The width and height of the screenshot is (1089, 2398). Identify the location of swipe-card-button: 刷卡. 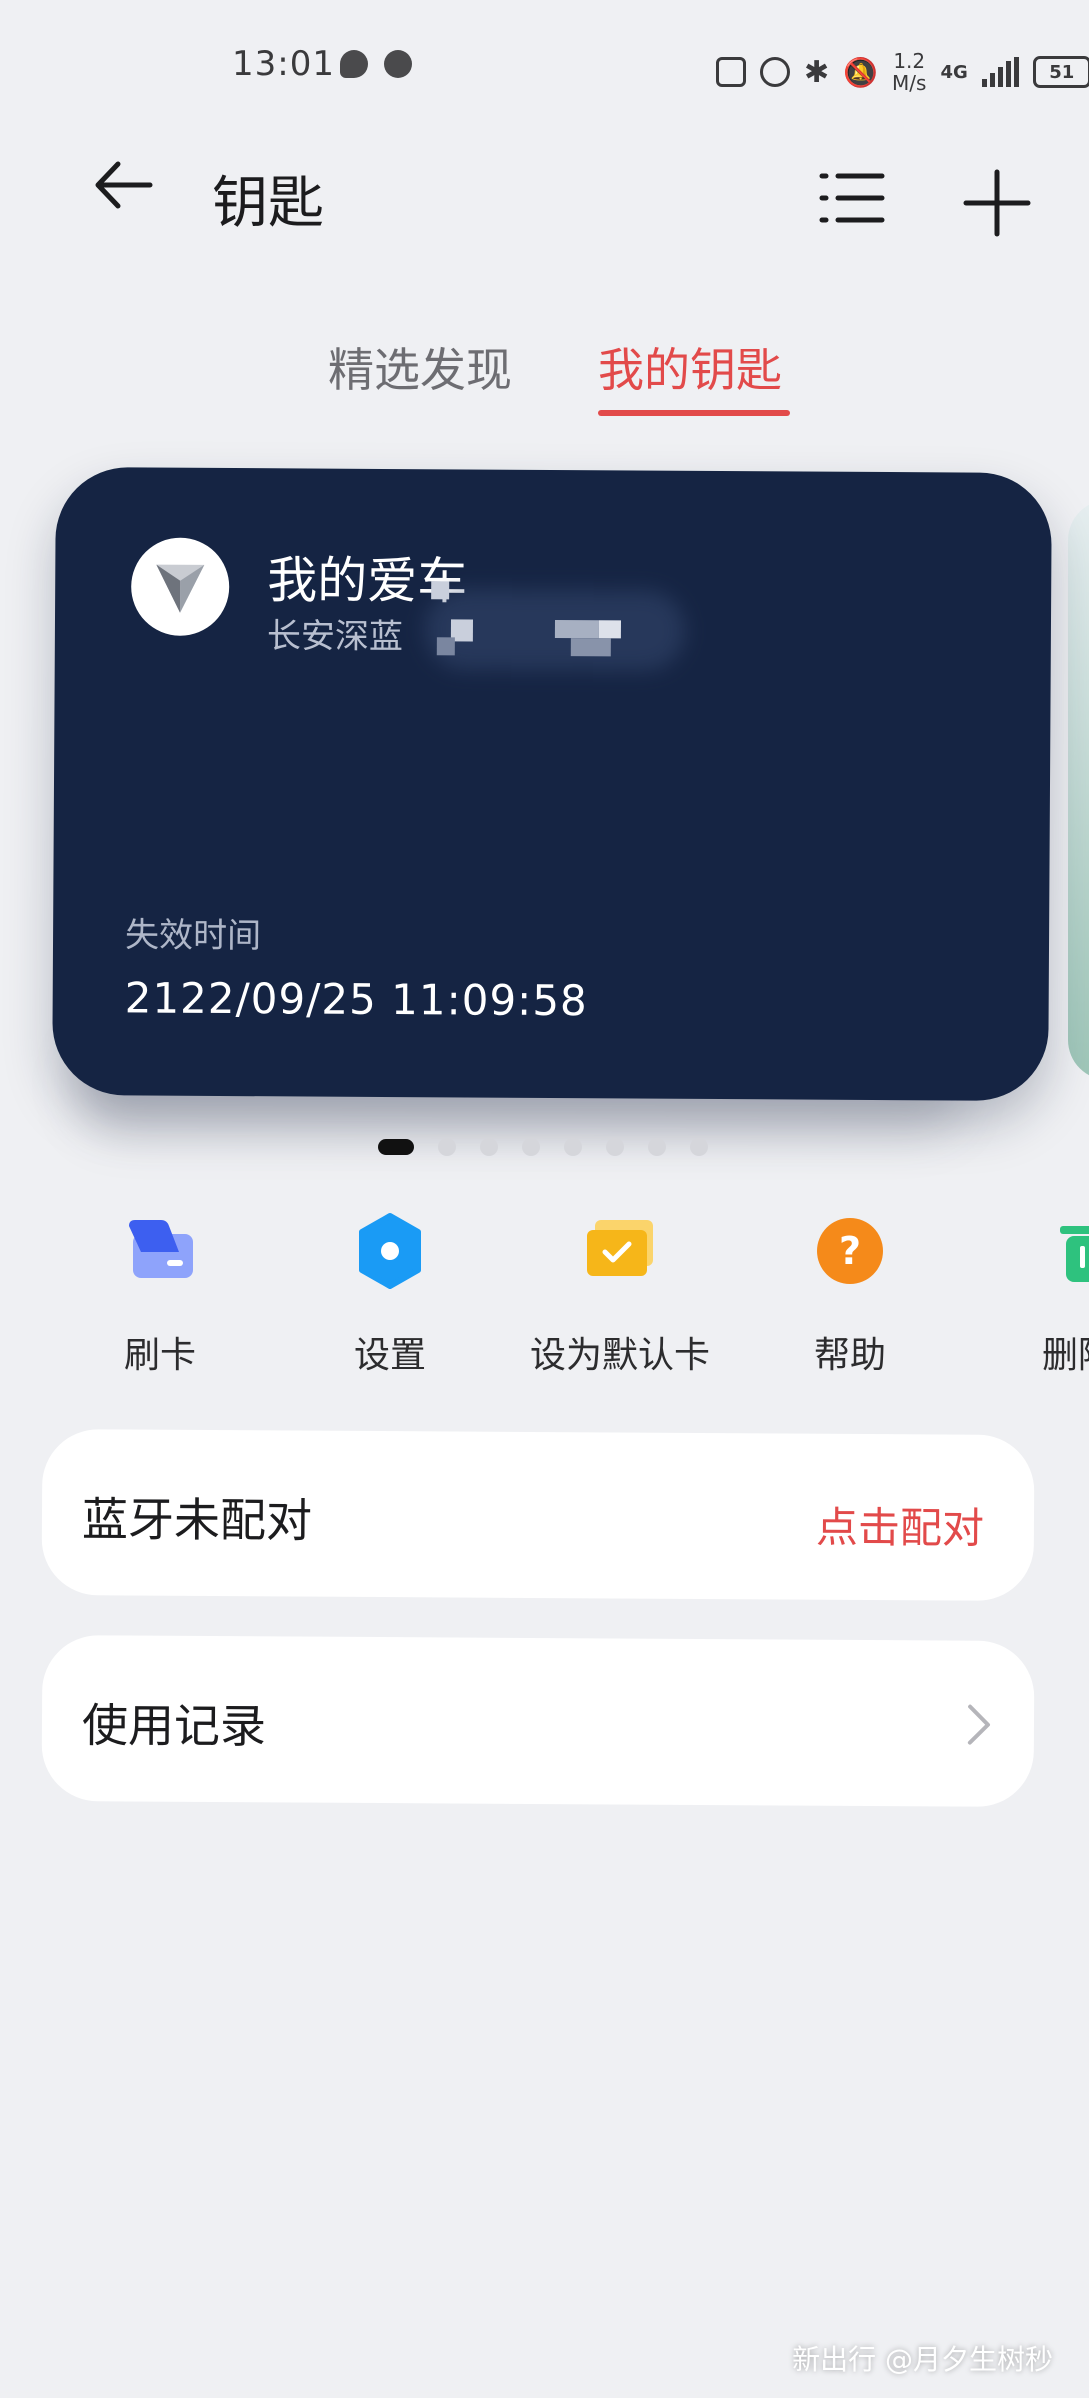
(160, 1295).